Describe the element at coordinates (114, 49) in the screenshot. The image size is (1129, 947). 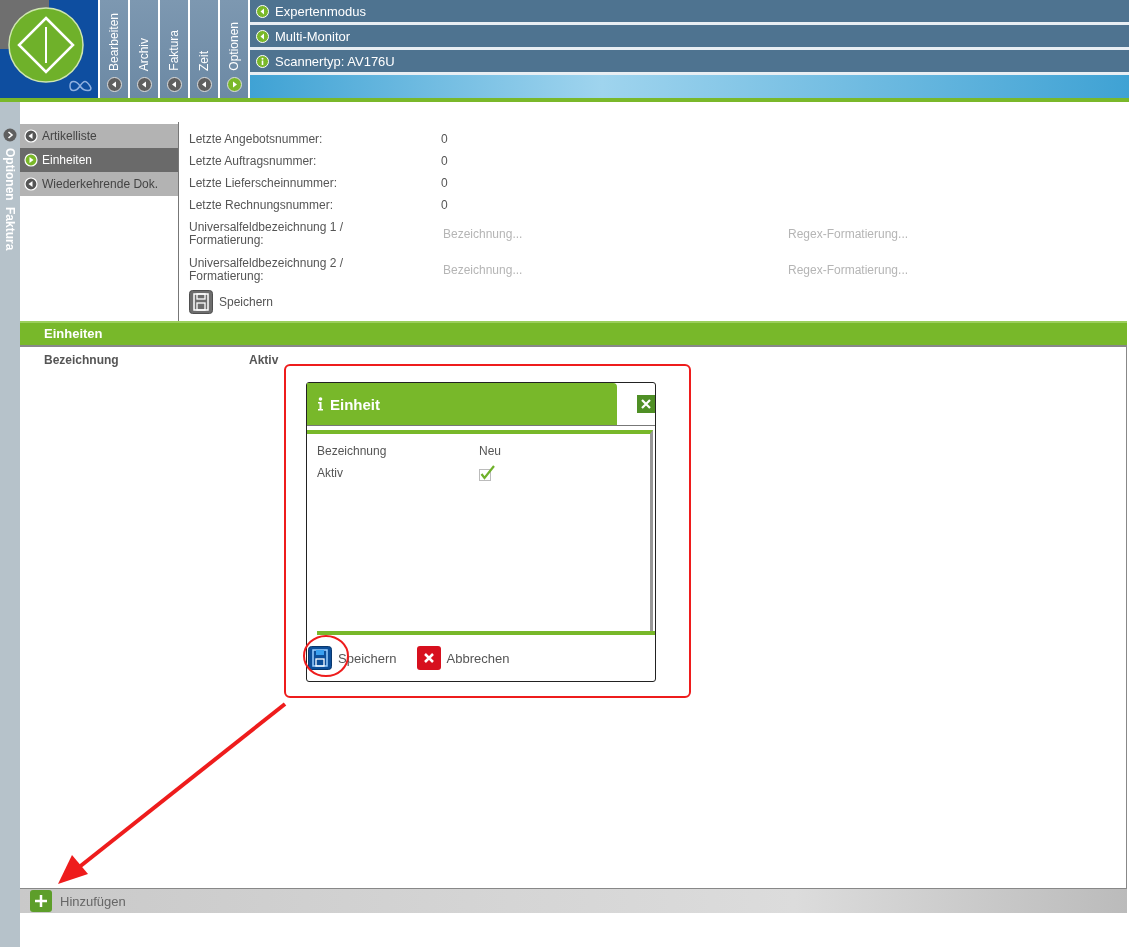
I see `nav-tab: Bearbeiten` at that location.